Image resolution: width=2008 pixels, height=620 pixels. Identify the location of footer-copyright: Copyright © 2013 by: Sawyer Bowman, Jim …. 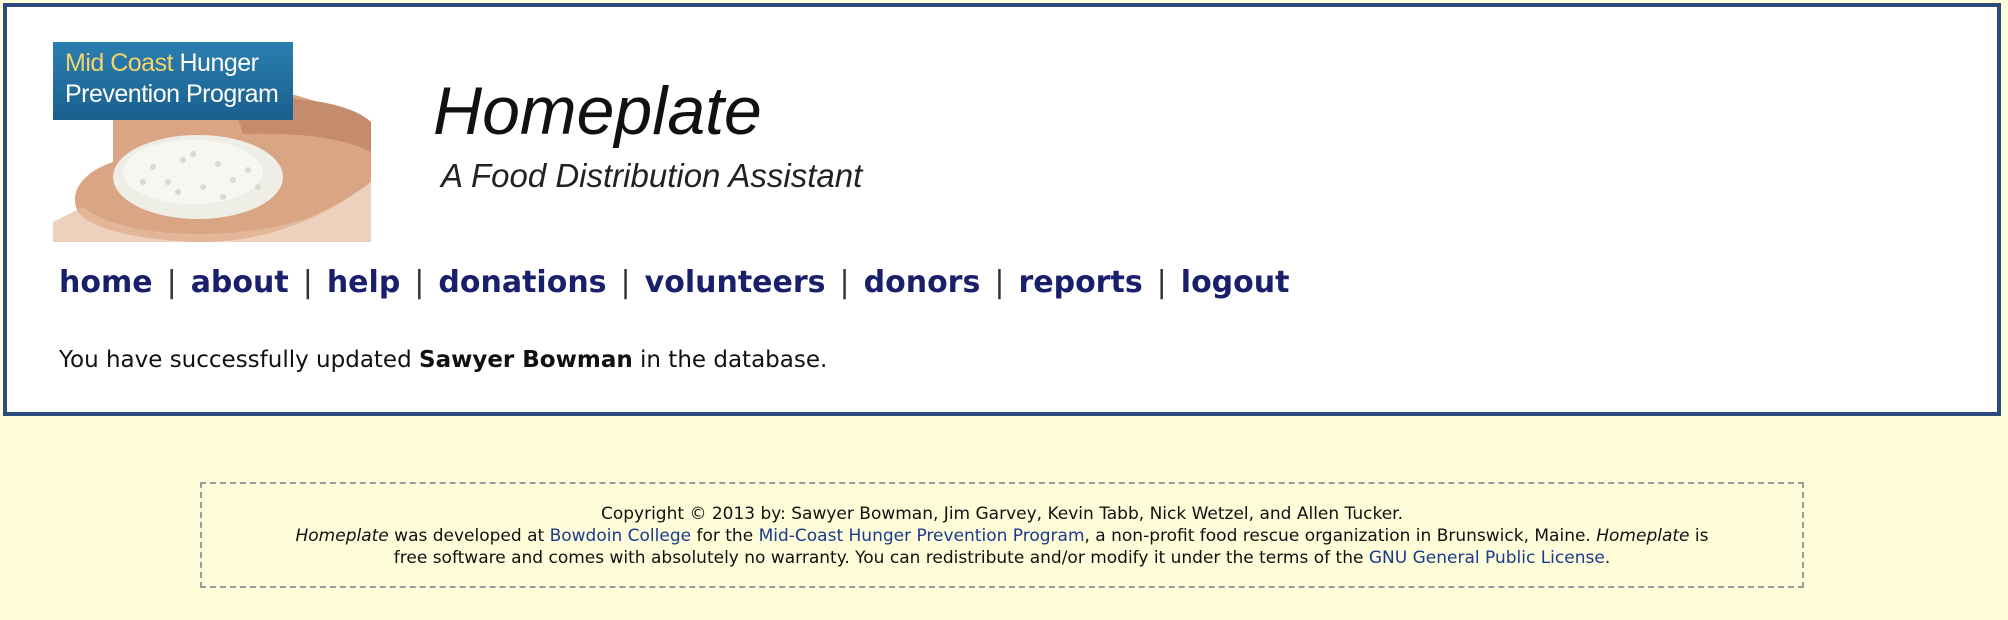
(1002, 514).